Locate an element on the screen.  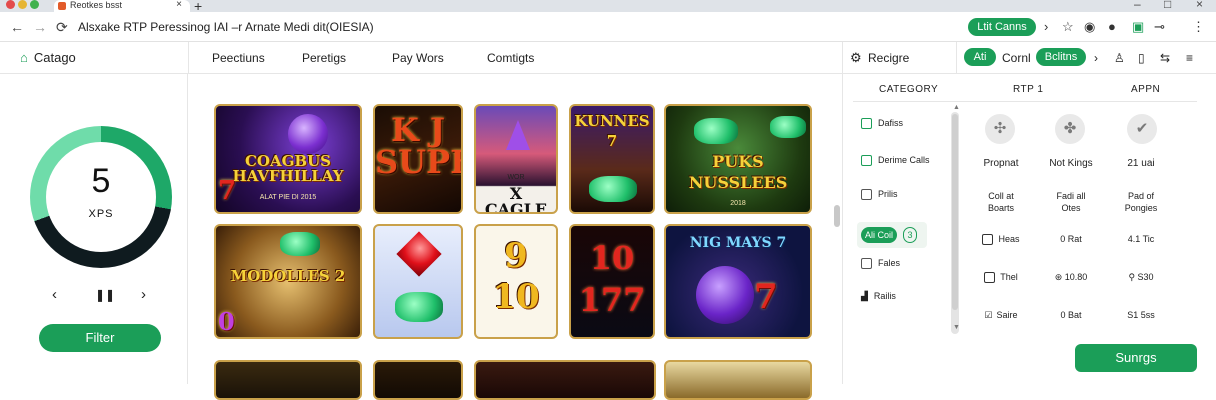
scrollbar-thumb is located at coordinates (955, 212).